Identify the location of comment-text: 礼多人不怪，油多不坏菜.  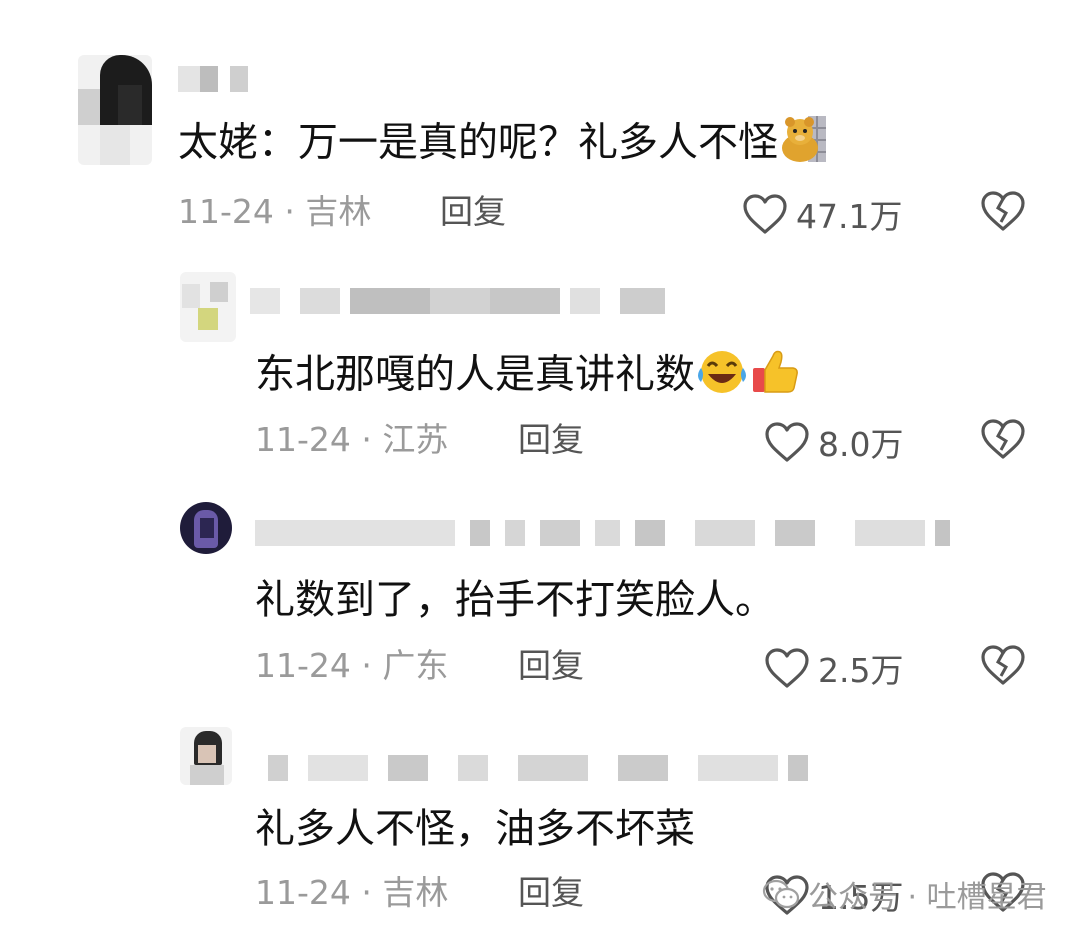
(475, 829).